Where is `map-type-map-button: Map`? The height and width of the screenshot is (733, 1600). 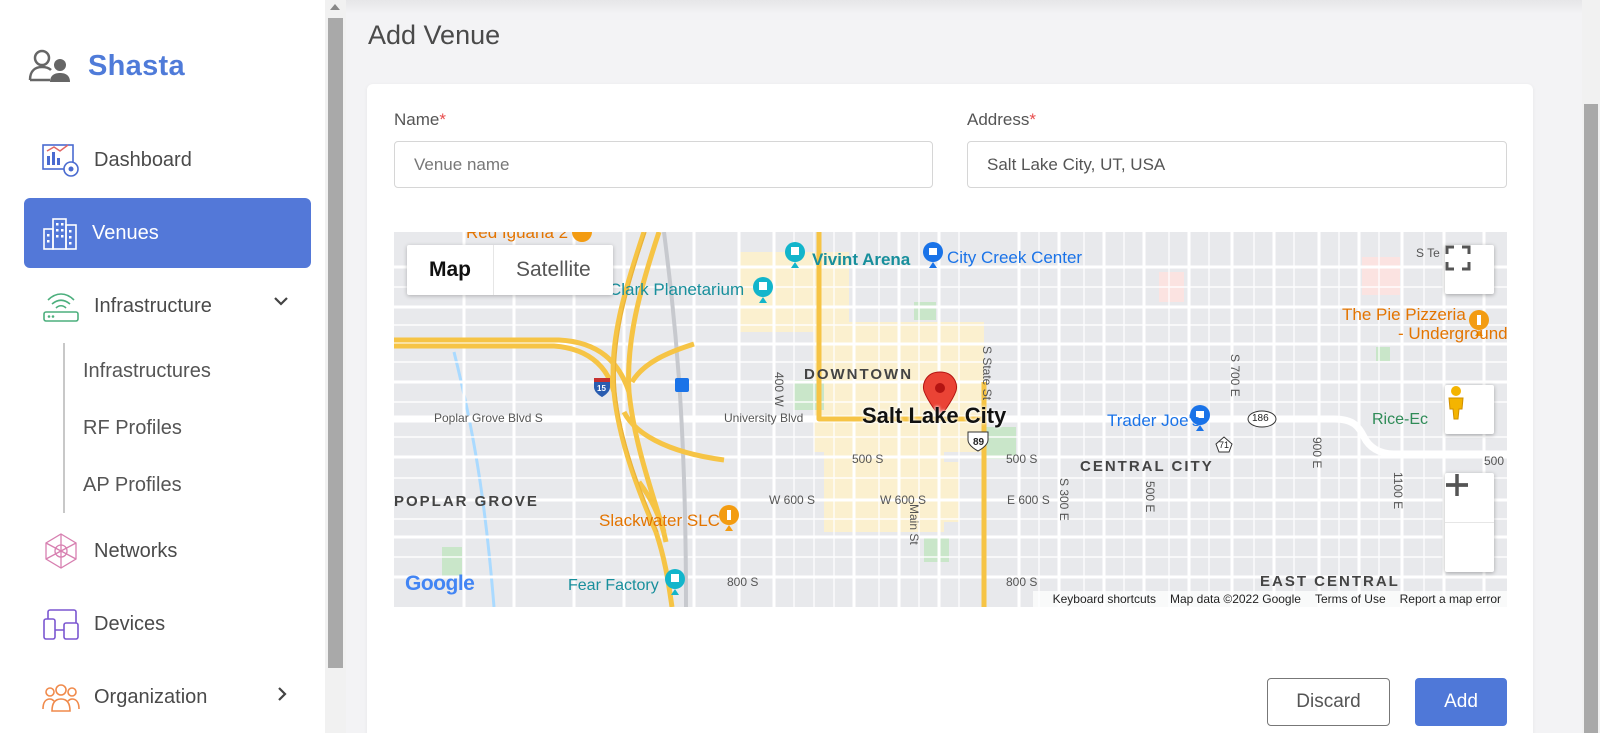
map-type-map-button: Map is located at coordinates (450, 270).